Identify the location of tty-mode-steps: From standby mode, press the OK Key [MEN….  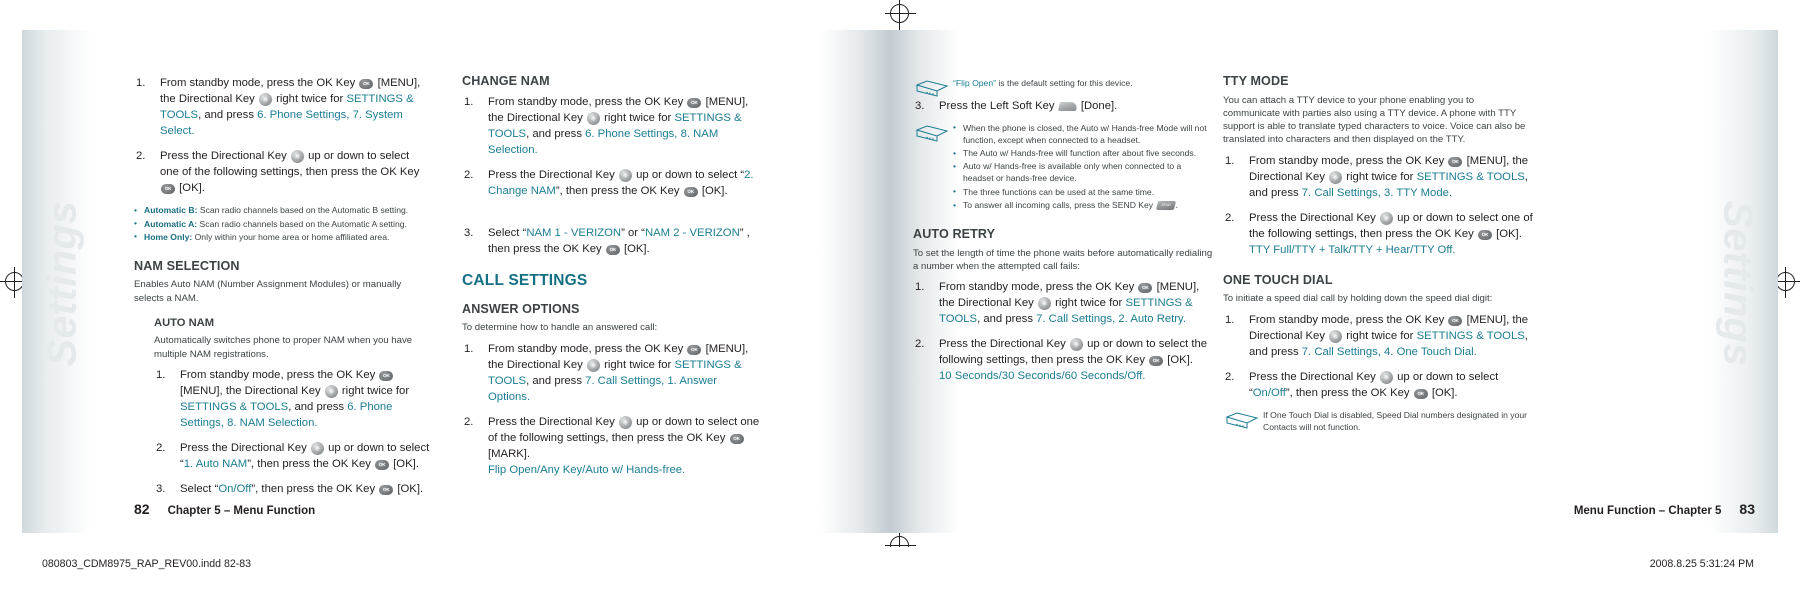
(1378, 205).